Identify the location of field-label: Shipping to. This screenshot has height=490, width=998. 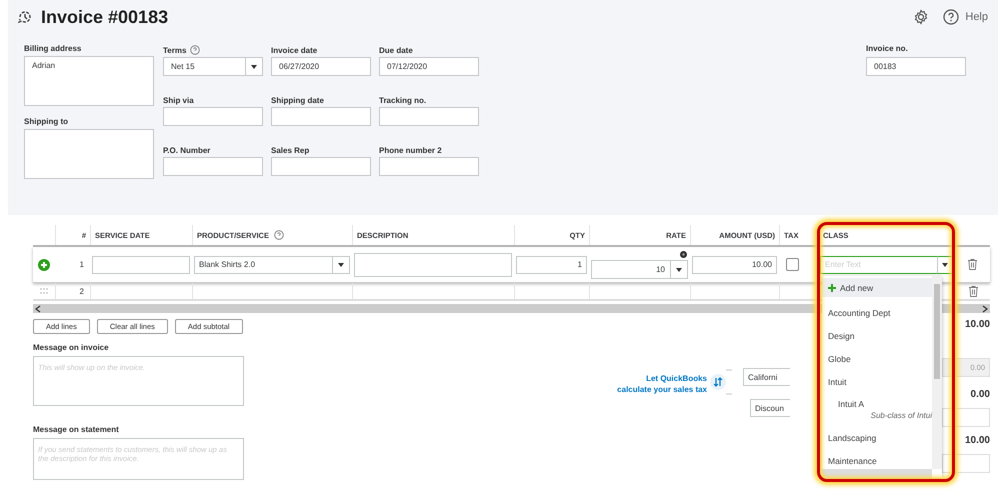
(46, 122).